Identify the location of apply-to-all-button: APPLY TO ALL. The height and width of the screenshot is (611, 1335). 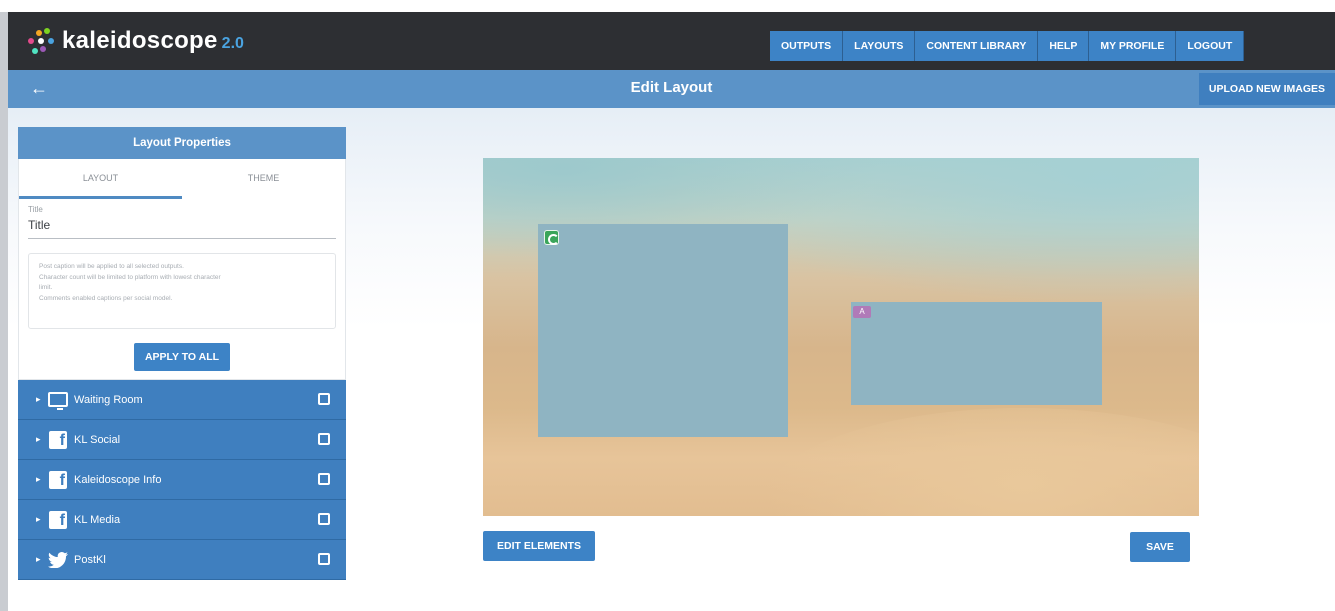
(182, 357).